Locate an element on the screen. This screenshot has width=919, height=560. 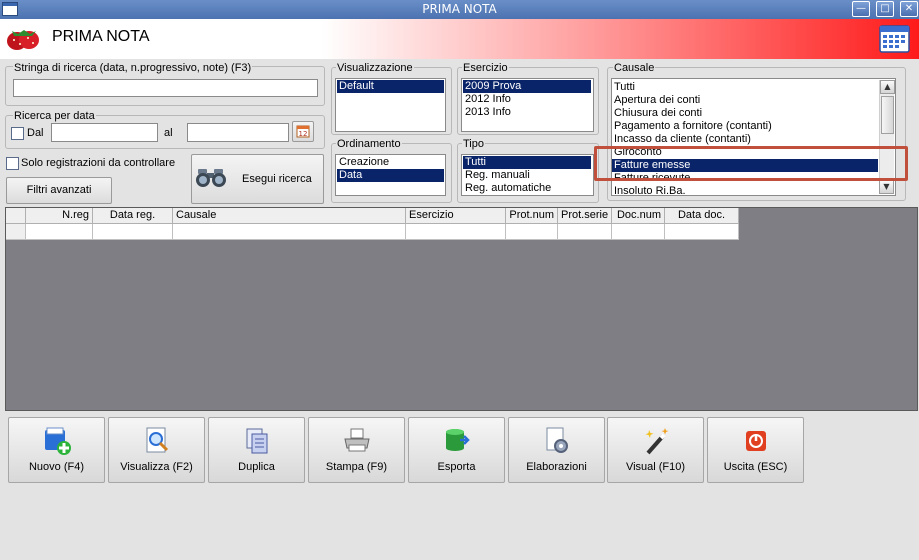
duplicate-icon is located at coordinates (257, 441).